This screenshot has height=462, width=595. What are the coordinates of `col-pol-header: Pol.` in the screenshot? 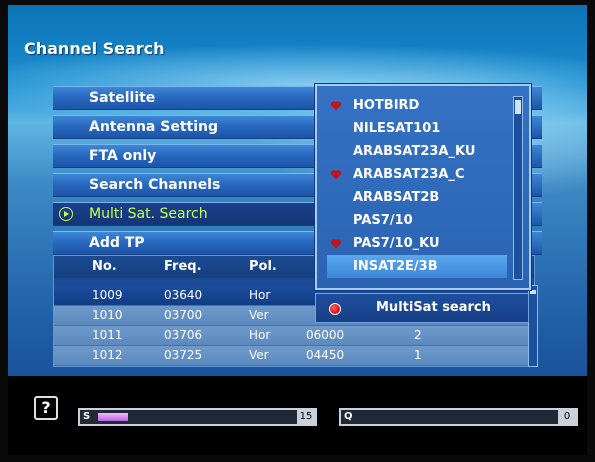 It's located at (263, 266).